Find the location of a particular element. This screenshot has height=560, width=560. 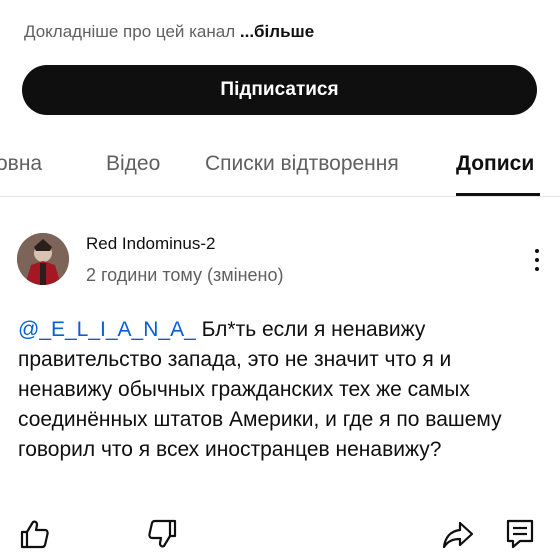

about-text: Докладніше про цей канал is located at coordinates (130, 31).